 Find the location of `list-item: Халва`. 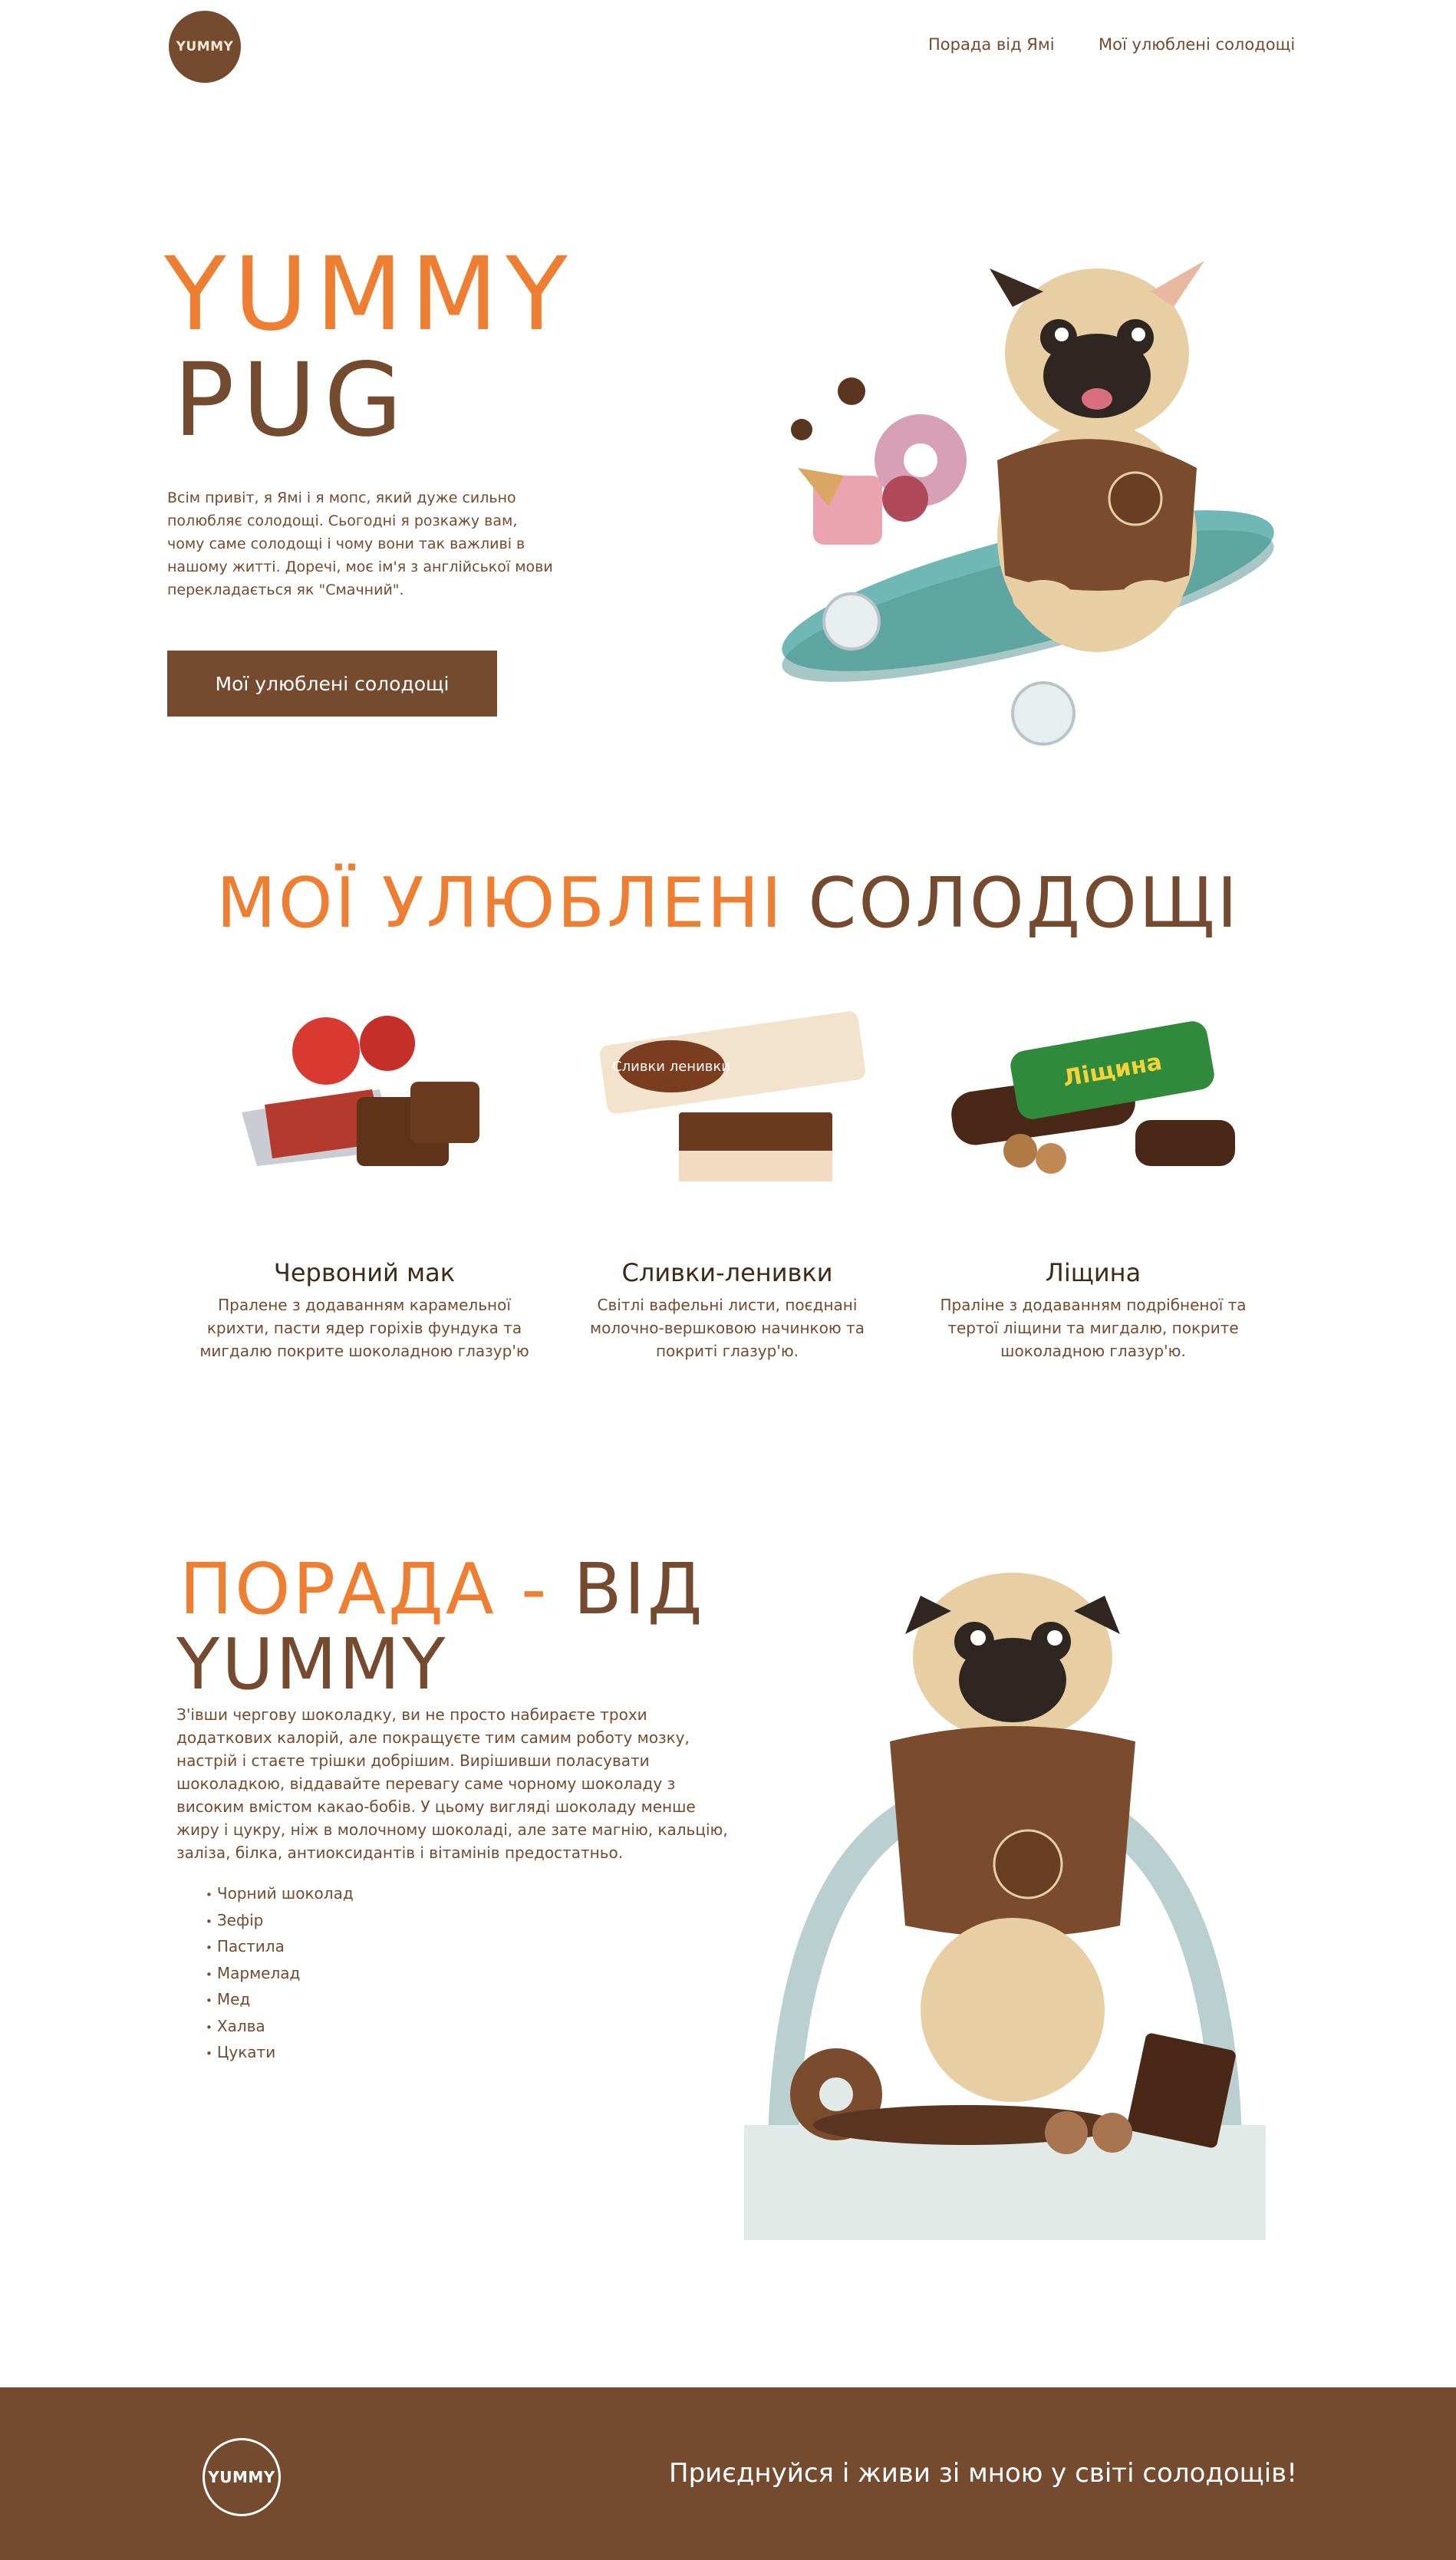

list-item: Халва is located at coordinates (280, 2027).